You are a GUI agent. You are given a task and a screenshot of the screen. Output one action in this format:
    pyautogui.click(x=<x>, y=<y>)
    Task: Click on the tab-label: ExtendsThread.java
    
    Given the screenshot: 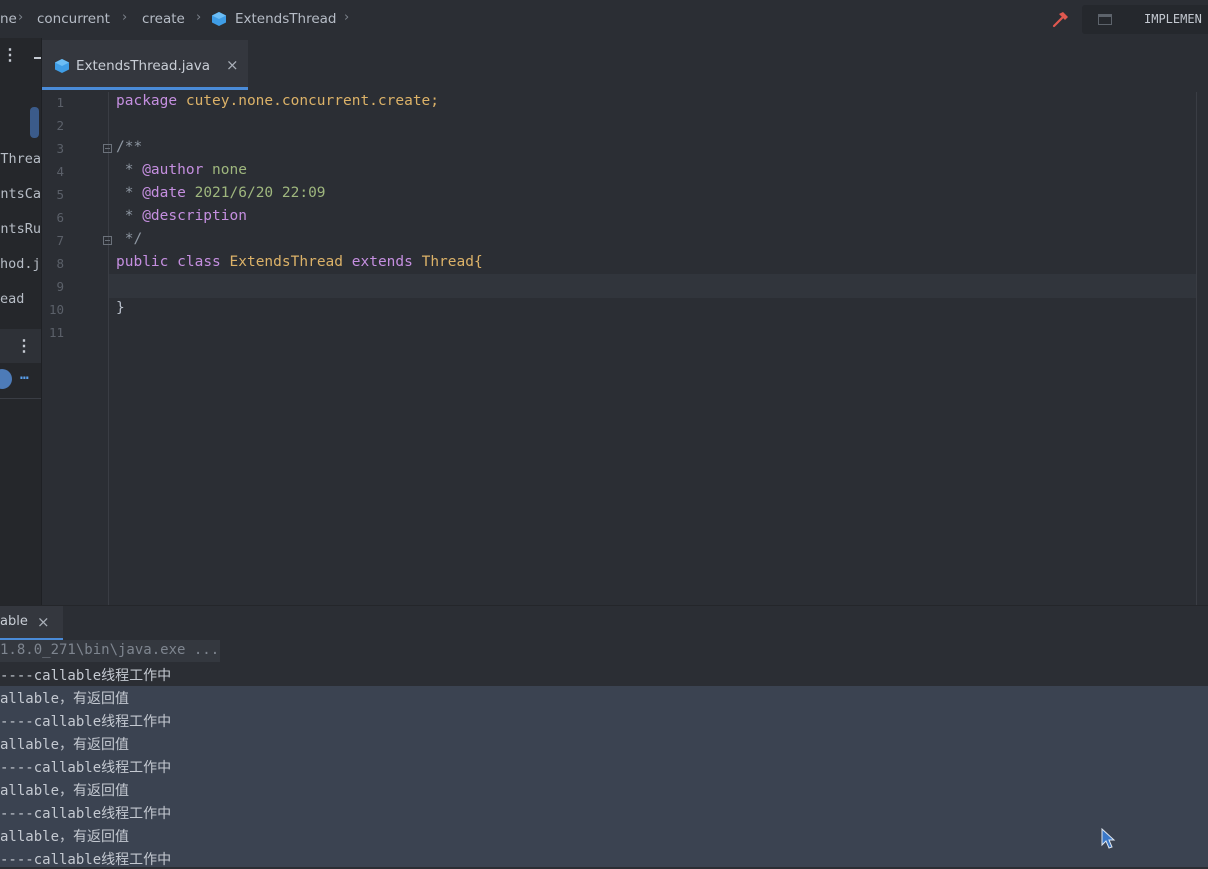 What is the action you would take?
    pyautogui.click(x=143, y=66)
    